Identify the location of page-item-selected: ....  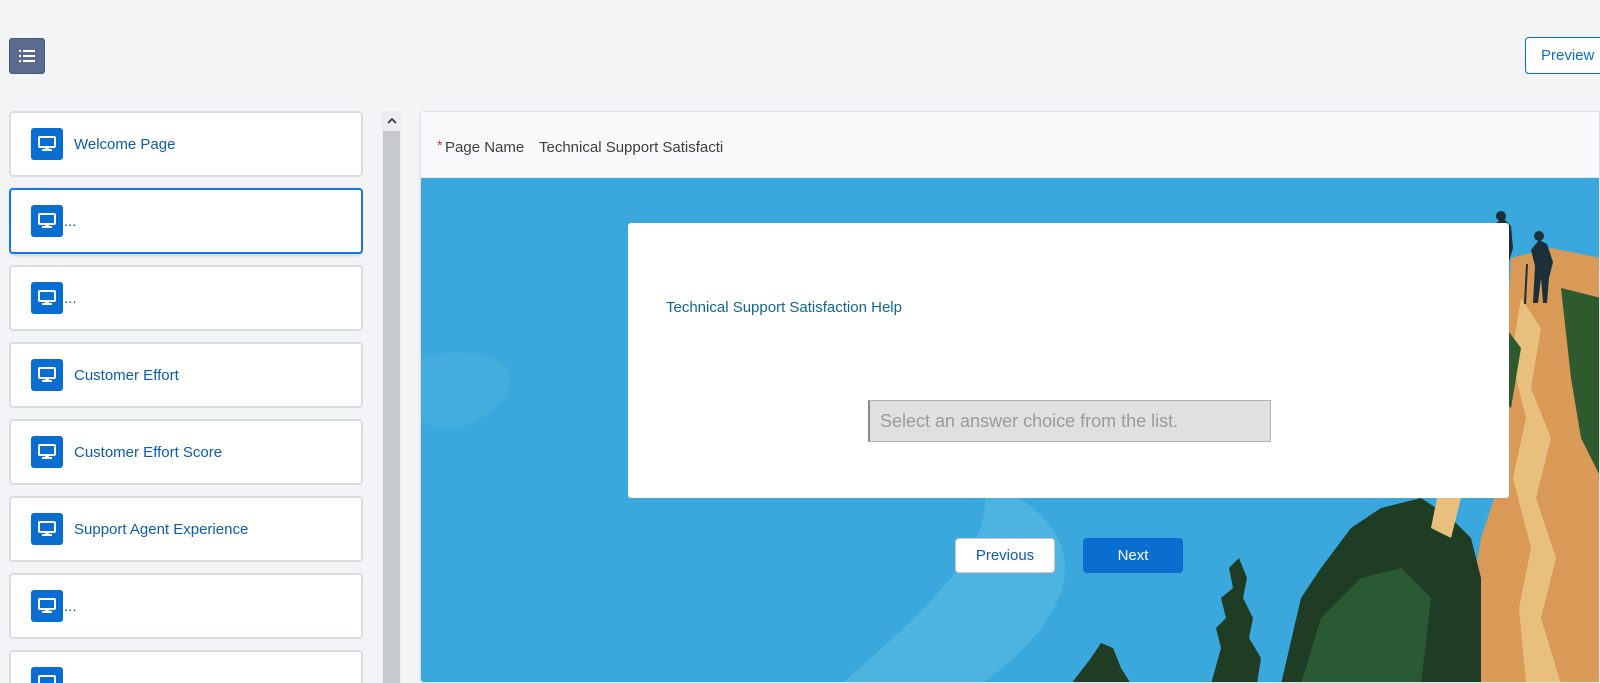
(186, 221).